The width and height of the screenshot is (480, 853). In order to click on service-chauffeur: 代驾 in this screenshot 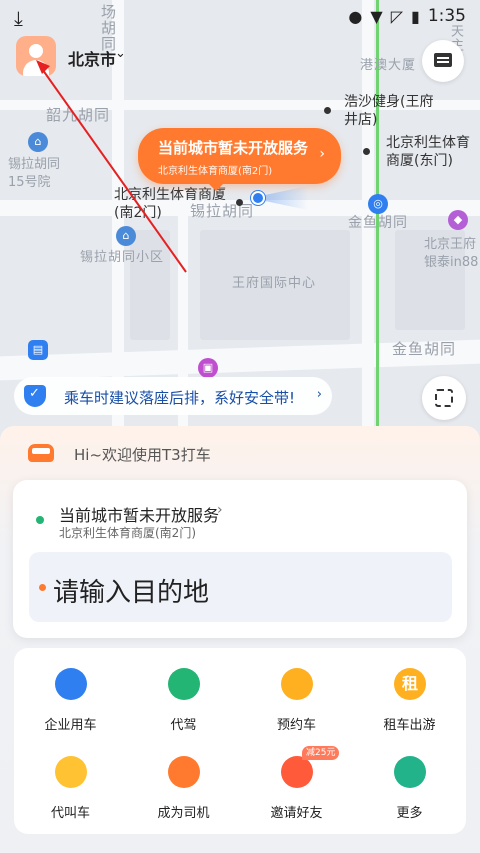, I will do `click(183, 697)`.